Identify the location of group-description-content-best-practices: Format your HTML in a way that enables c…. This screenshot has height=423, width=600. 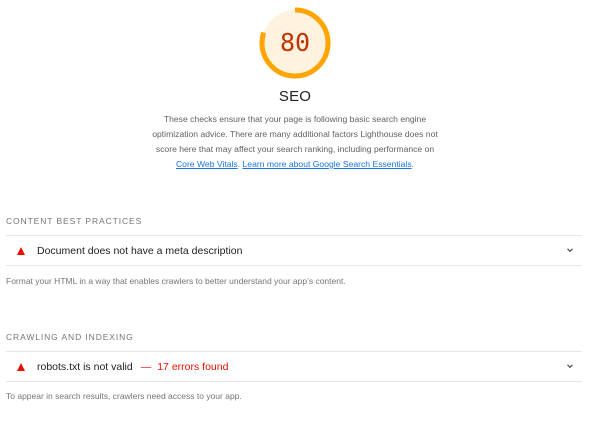
(176, 281).